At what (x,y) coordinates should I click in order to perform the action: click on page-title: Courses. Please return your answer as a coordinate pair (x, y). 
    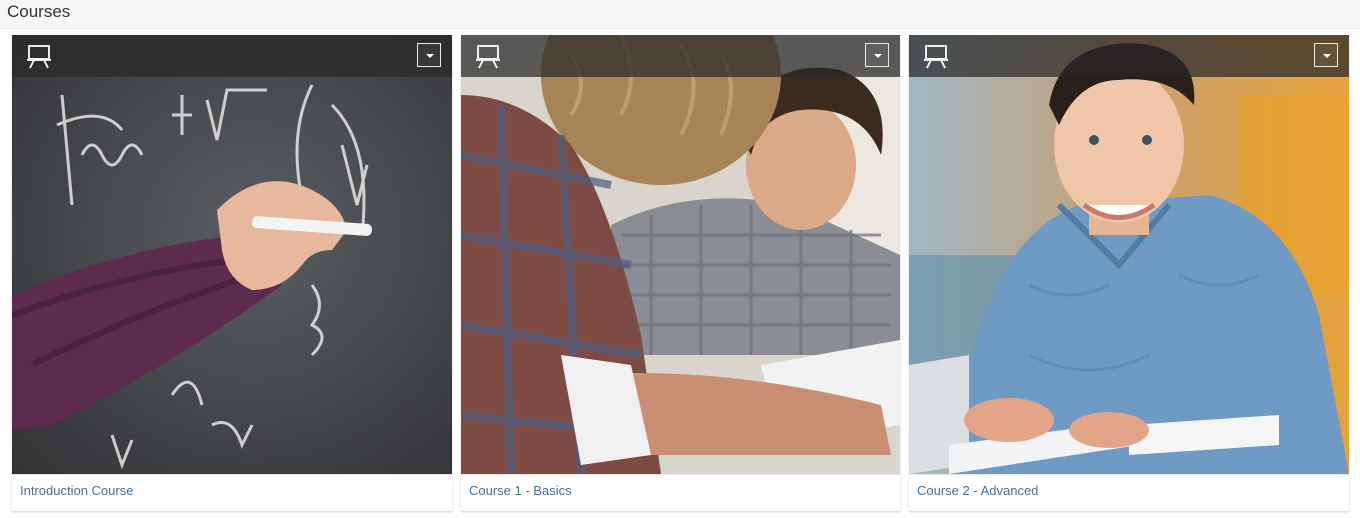
    Looking at the image, I should click on (39, 11).